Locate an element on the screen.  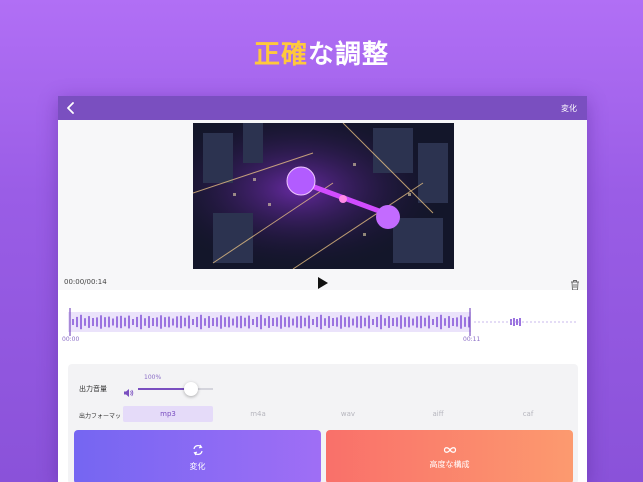
convert-button-label: 変化 is located at coordinates (197, 466).